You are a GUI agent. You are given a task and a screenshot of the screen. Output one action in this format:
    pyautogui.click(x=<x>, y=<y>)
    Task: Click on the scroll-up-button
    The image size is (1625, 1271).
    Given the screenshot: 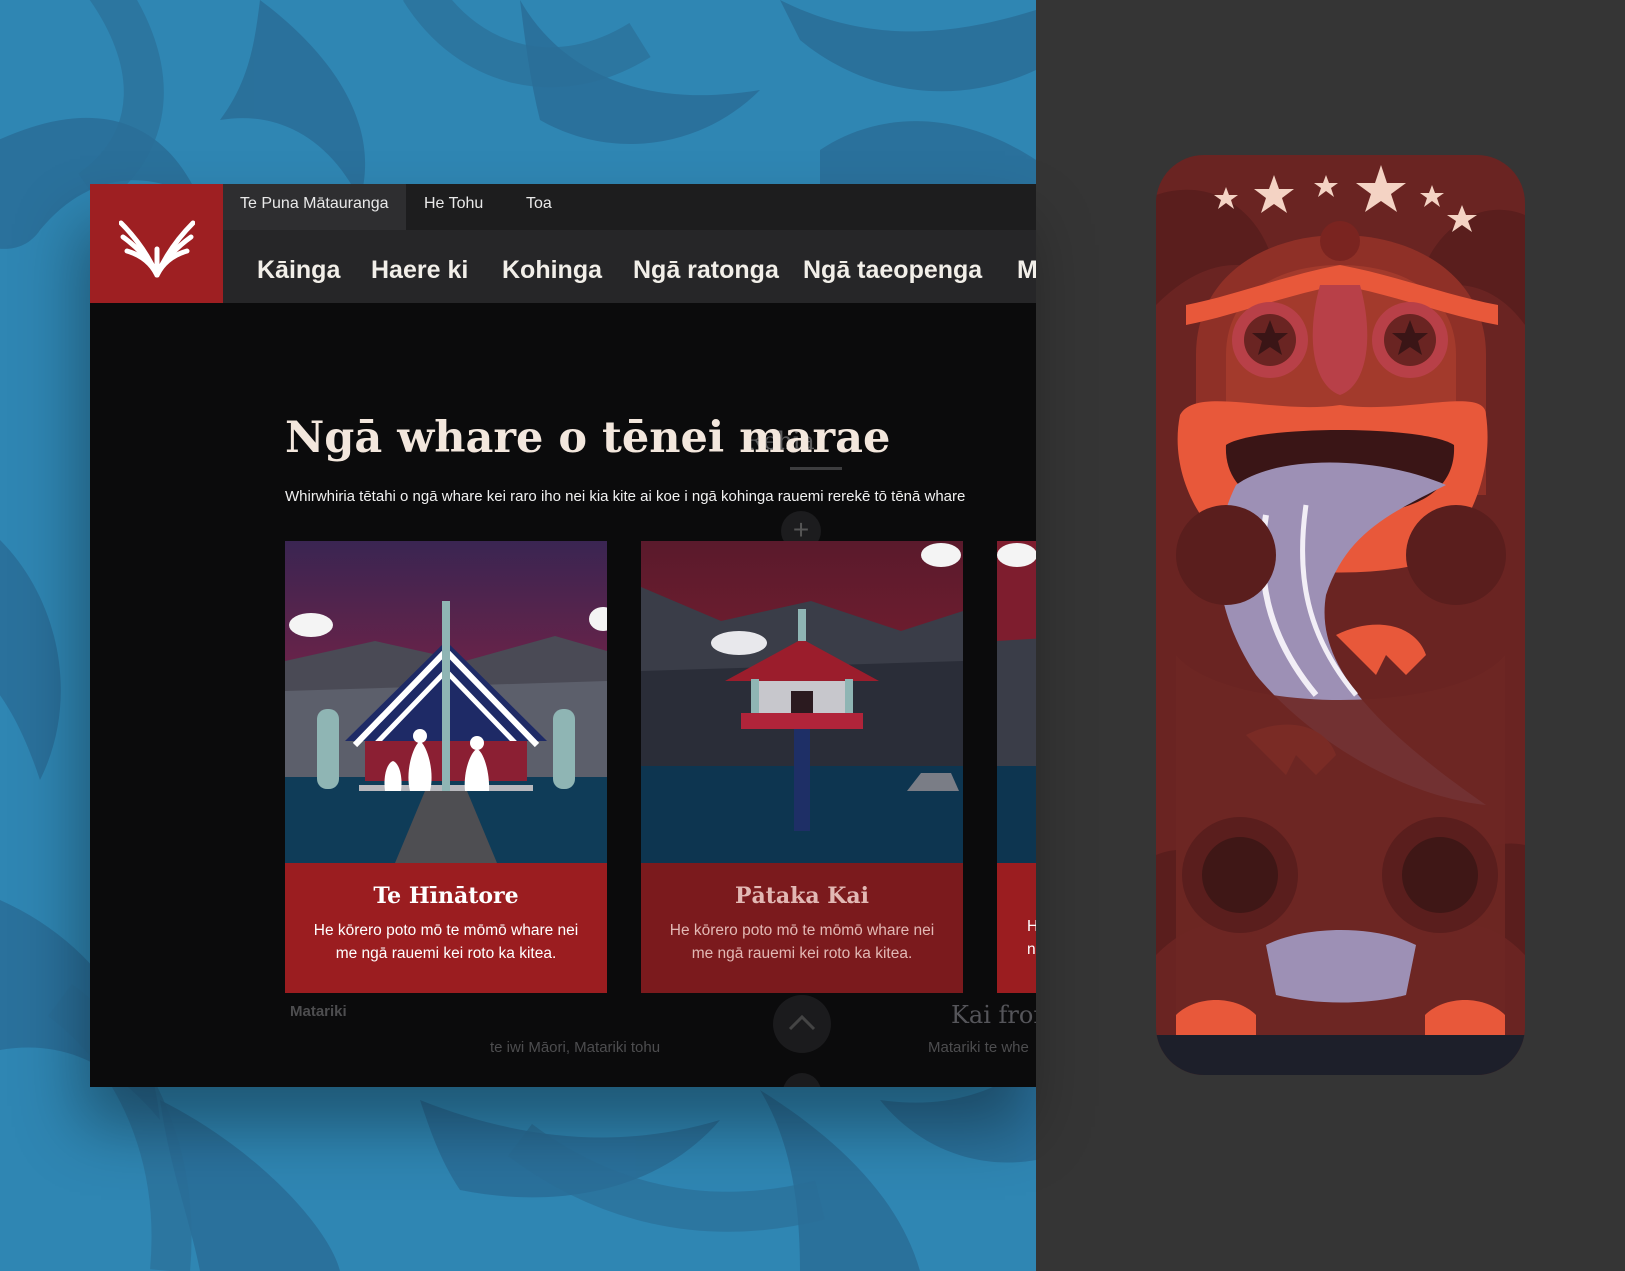 What is the action you would take?
    pyautogui.click(x=802, y=1024)
    